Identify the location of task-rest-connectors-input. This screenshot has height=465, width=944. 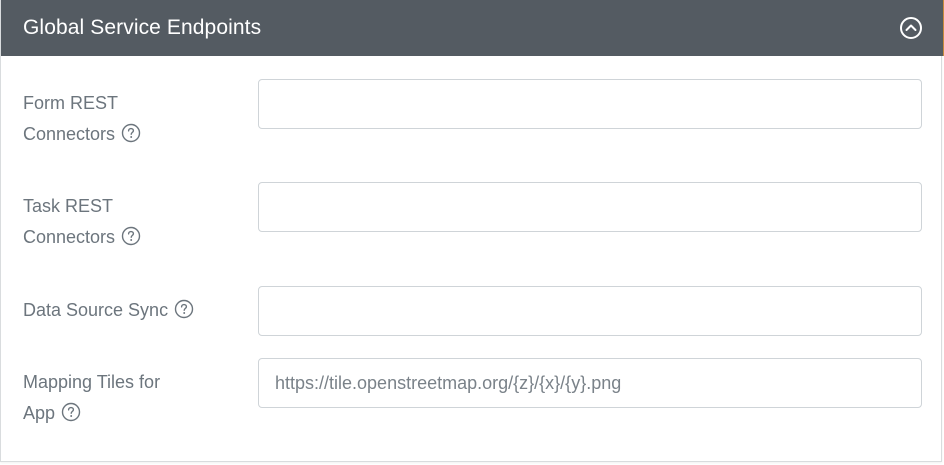
(590, 207).